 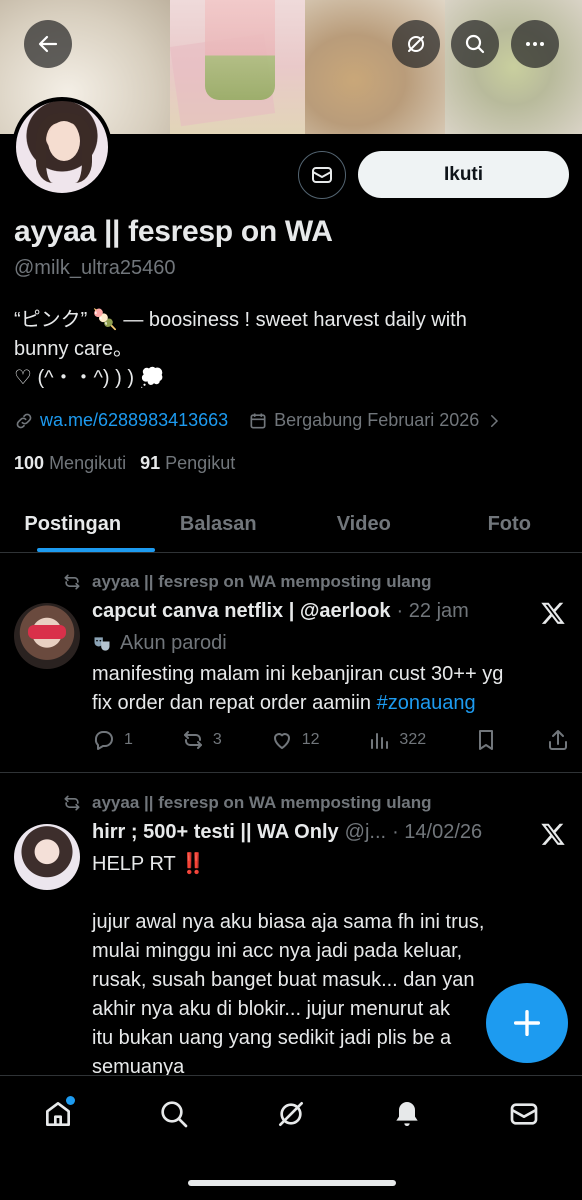 What do you see at coordinates (396, 740) in the screenshot?
I see `views-button: 322` at bounding box center [396, 740].